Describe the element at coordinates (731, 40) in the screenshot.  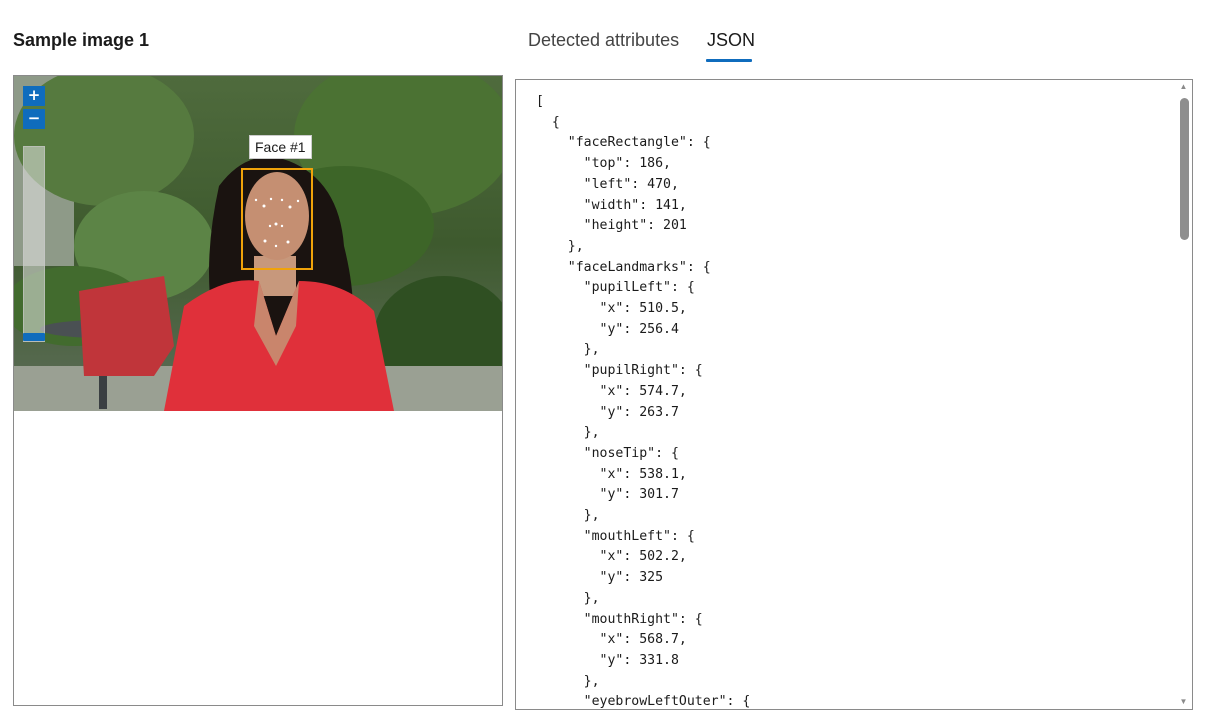
I see `tab-json: JSON` at that location.